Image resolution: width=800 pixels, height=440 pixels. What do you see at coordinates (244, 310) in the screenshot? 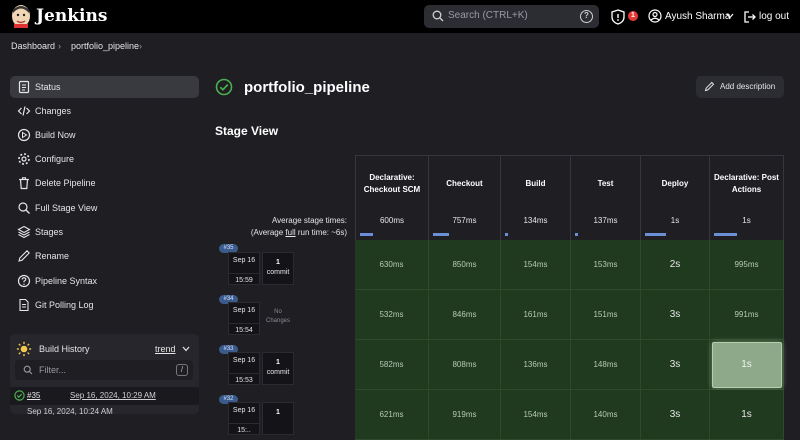
I see `run-date: Sep 16` at bounding box center [244, 310].